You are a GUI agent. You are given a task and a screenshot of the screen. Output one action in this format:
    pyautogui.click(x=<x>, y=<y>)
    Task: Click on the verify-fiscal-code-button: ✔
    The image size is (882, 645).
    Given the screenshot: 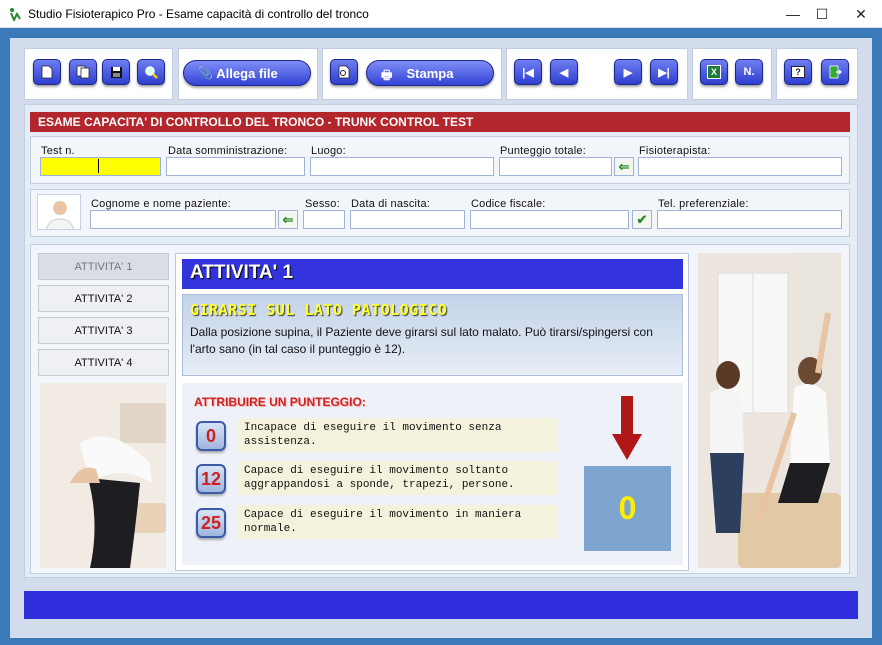 What is the action you would take?
    pyautogui.click(x=642, y=219)
    